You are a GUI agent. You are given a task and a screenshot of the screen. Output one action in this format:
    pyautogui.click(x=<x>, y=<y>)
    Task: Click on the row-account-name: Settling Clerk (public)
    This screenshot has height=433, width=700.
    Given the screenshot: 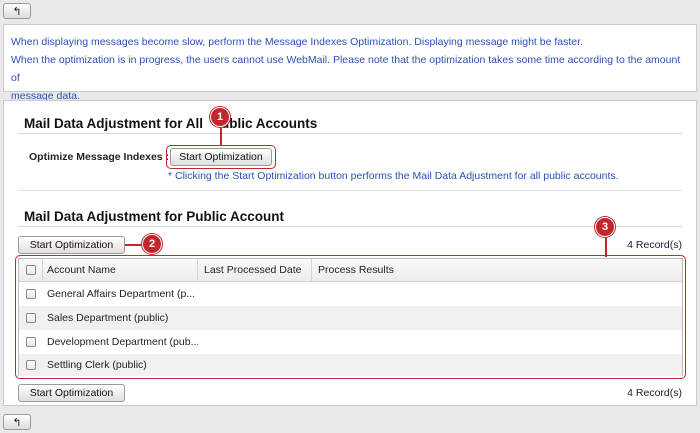 What is the action you would take?
    pyautogui.click(x=97, y=365)
    